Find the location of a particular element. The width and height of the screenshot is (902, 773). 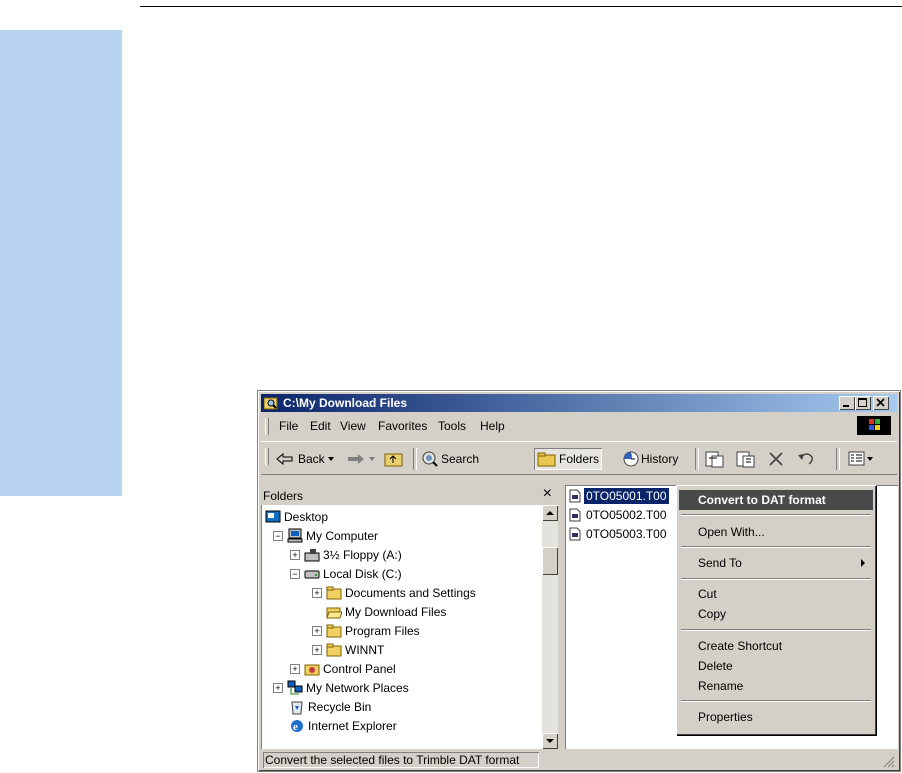

windows-flag-icon is located at coordinates (874, 424).